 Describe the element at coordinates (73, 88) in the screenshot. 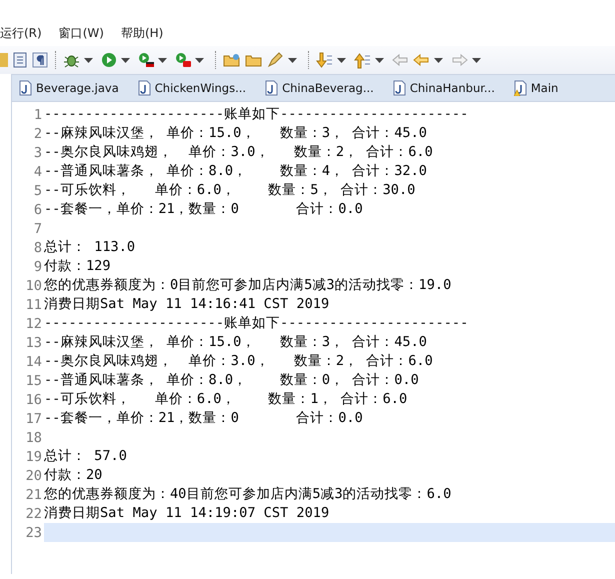

I see `editor-tab: Beverage.java` at that location.